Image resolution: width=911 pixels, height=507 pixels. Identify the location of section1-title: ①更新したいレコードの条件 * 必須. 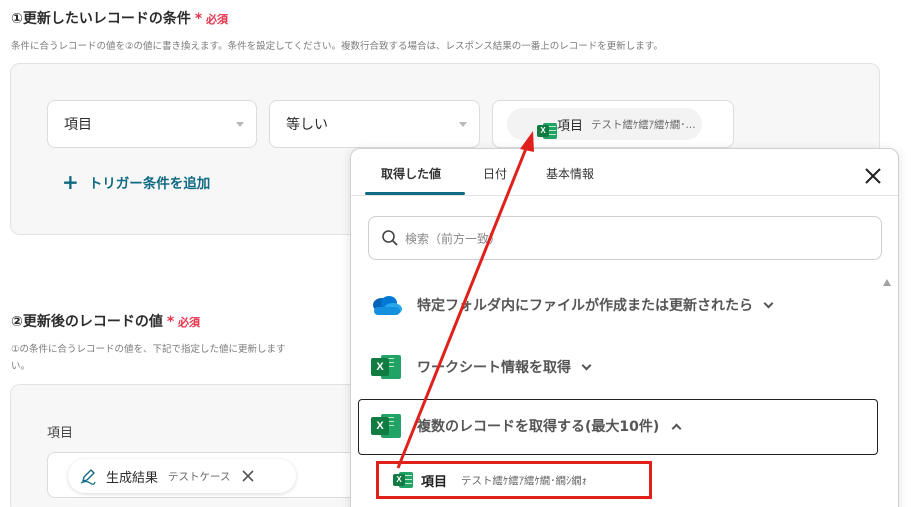
(119, 18).